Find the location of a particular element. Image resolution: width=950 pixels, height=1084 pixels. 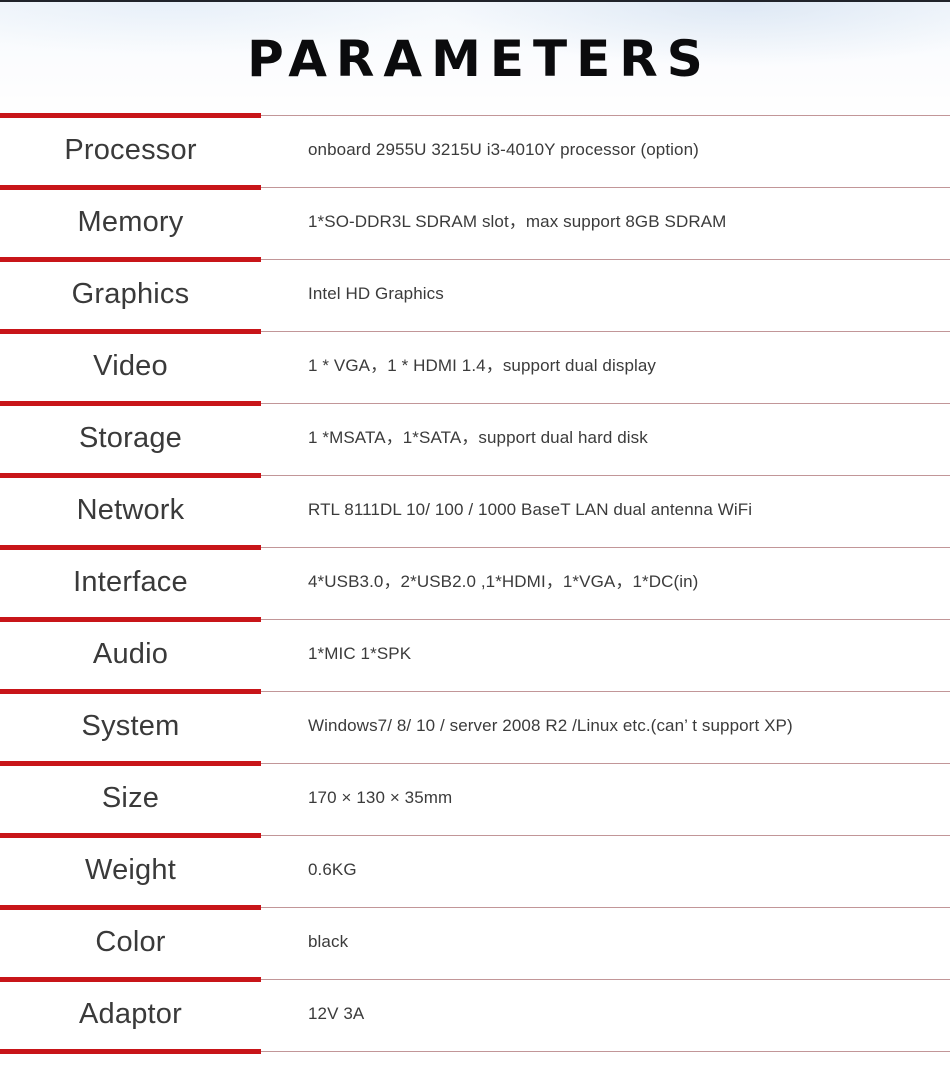

spec-value-cell: 1 *MSATA，1*SATA，support dual hard disk is located at coordinates (605, 439).